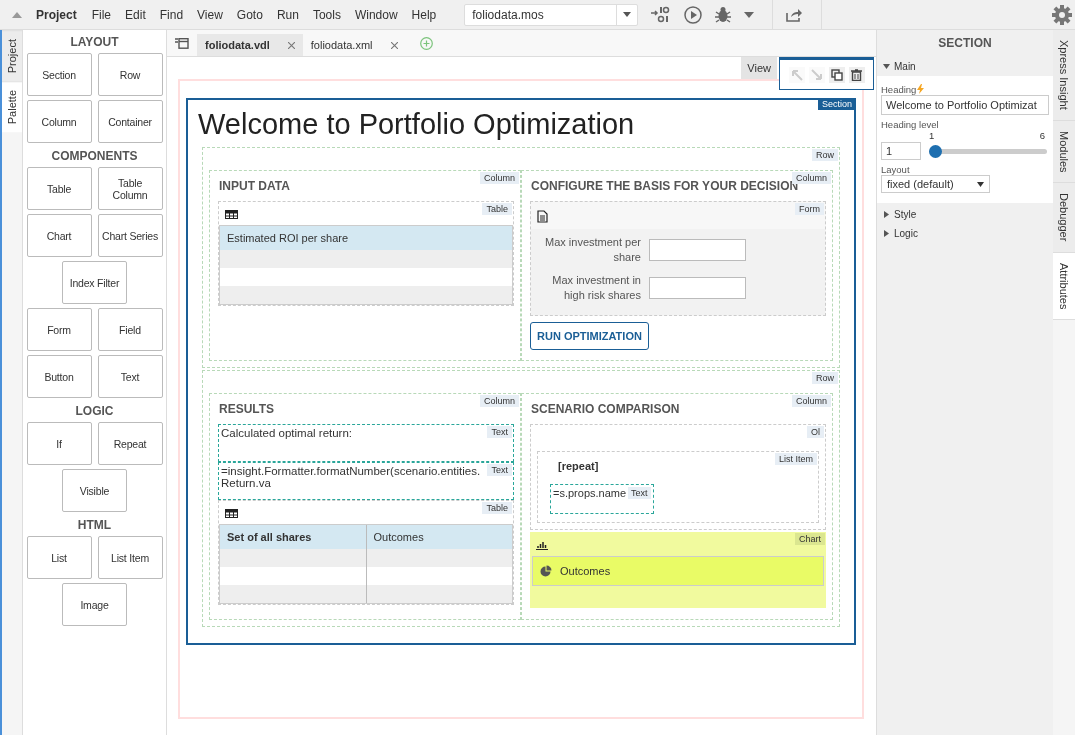 This screenshot has height=735, width=1075. What do you see at coordinates (579, 466) in the screenshot?
I see `repeat-label: [repeat]` at bounding box center [579, 466].